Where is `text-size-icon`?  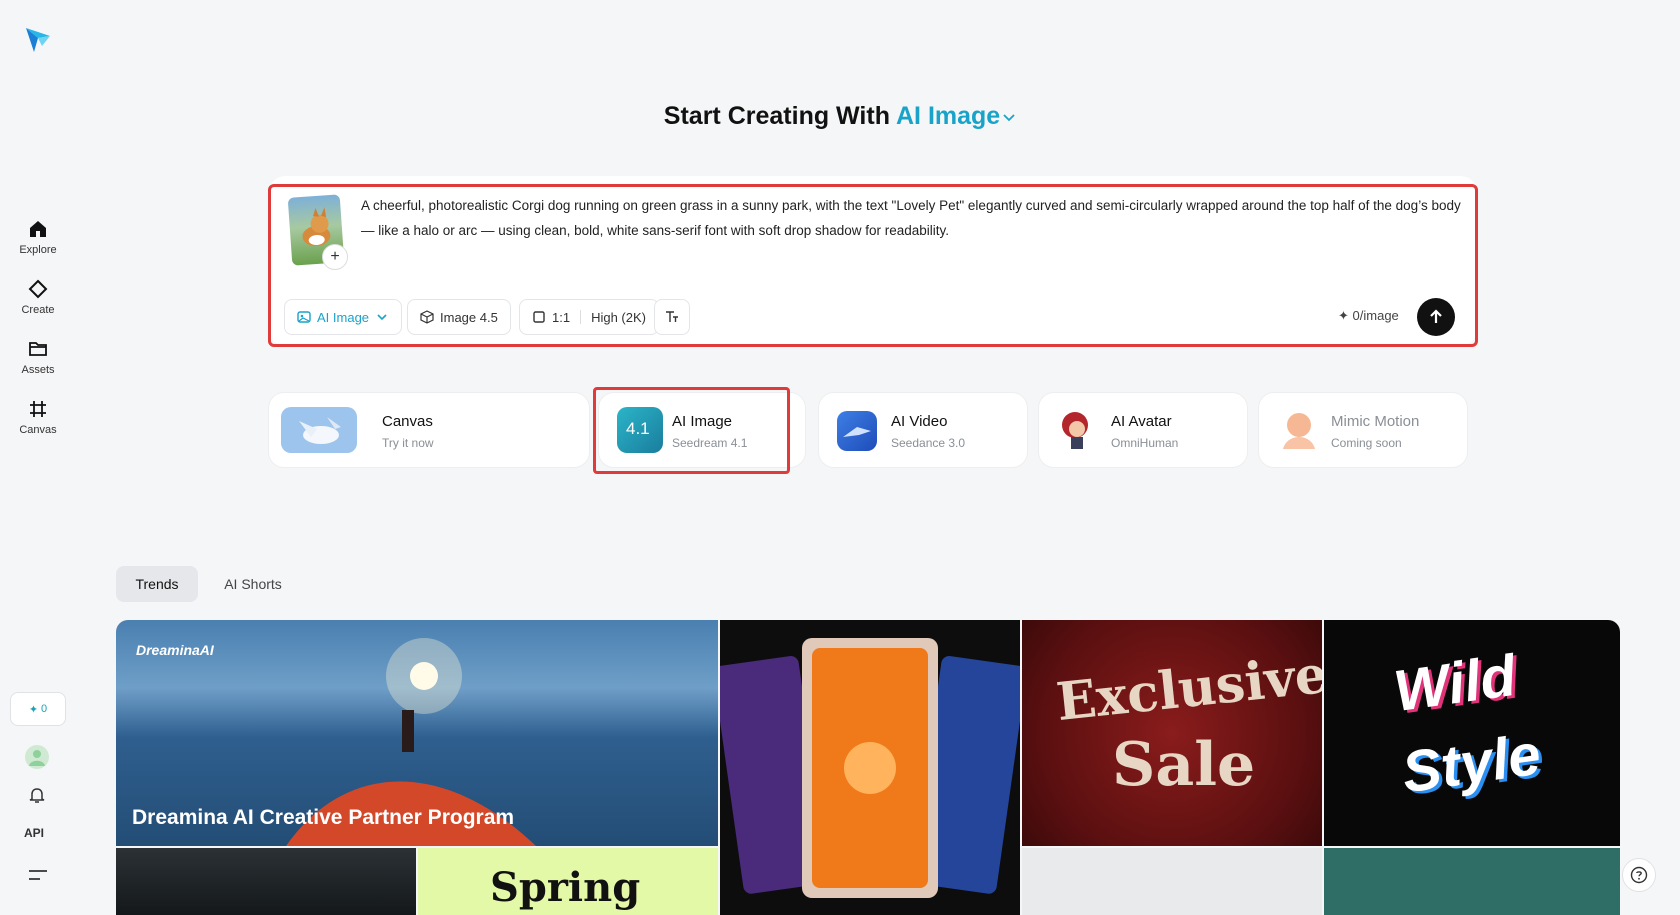 text-size-icon is located at coordinates (672, 316).